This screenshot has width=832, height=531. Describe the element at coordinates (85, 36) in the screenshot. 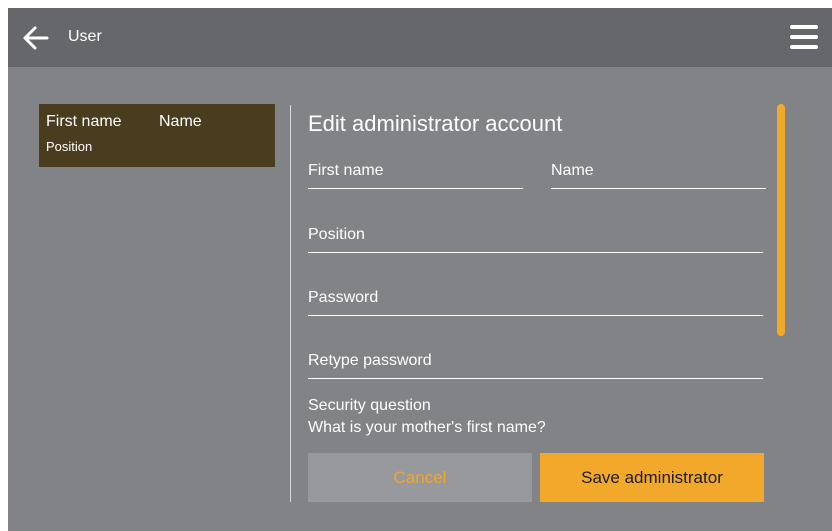

I see `page-title: User` at that location.